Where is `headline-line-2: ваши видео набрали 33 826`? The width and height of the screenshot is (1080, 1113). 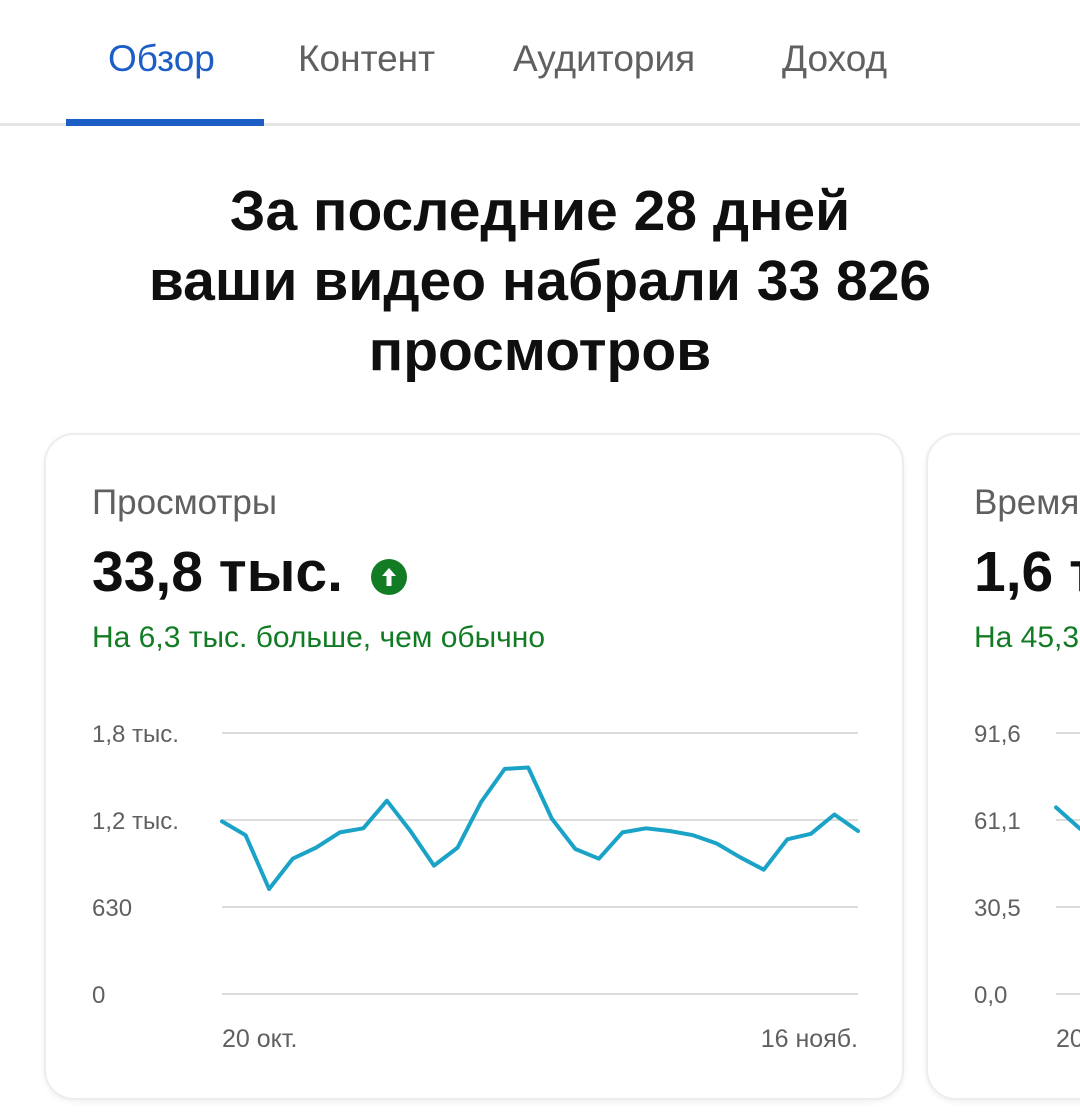
headline-line-2: ваши видео набрали 33 826 is located at coordinates (540, 281).